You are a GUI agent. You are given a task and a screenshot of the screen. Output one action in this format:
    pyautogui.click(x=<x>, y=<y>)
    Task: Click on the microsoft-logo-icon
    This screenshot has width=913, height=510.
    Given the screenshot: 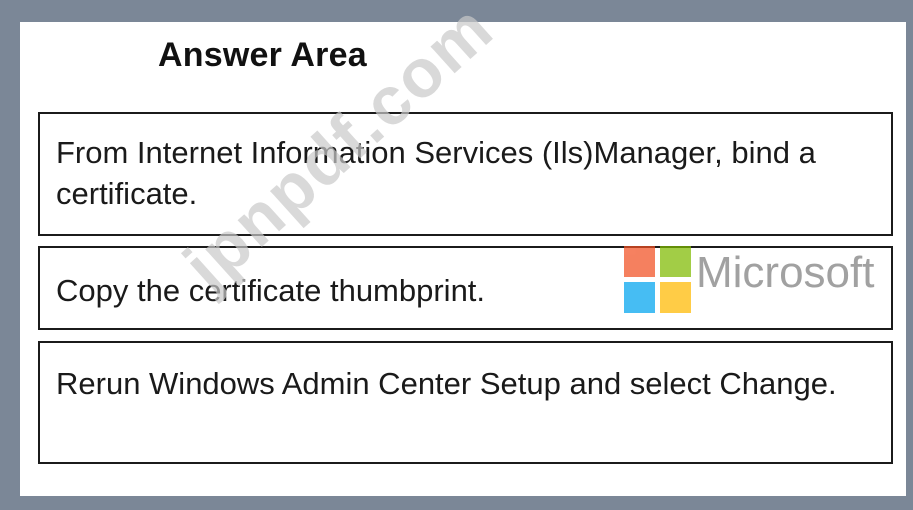 What is the action you would take?
    pyautogui.click(x=659, y=281)
    